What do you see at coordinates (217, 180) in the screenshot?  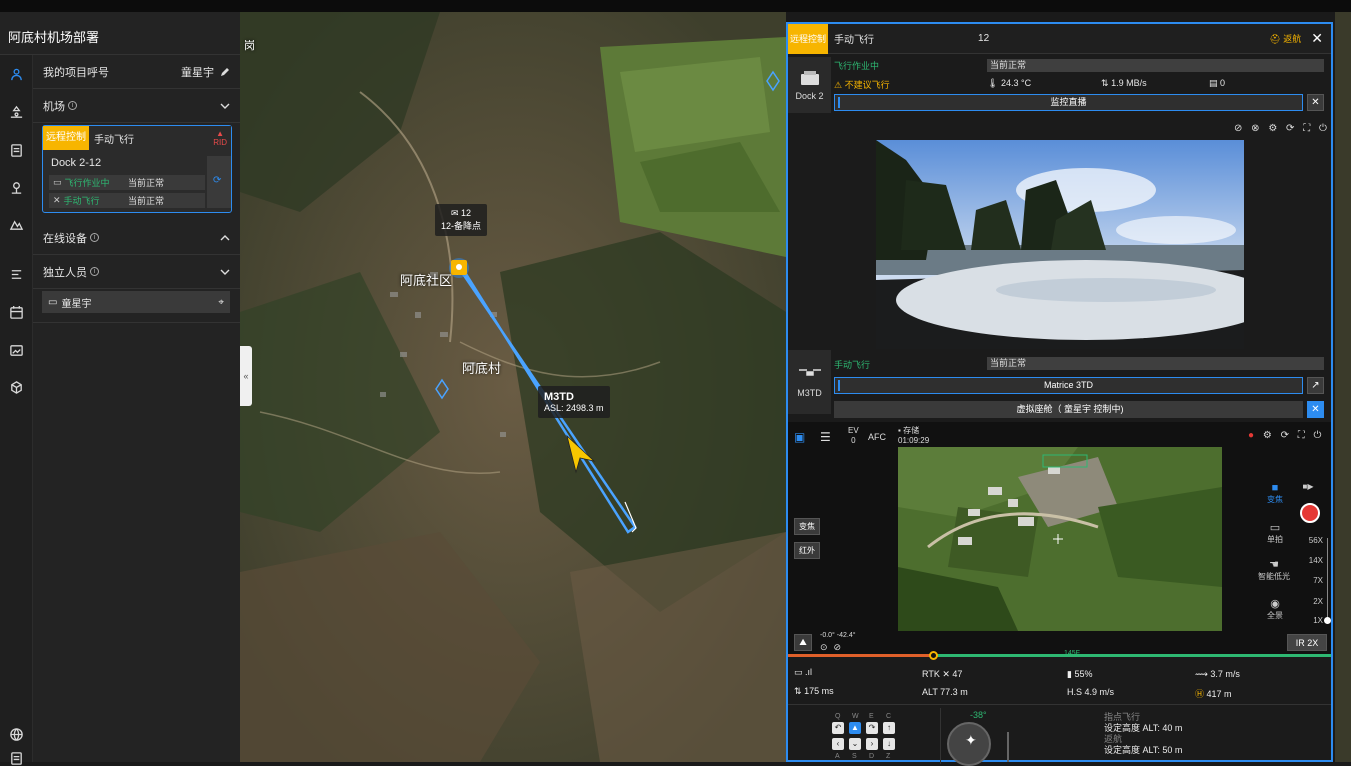 I see `sync-icon: ⟳` at bounding box center [217, 180].